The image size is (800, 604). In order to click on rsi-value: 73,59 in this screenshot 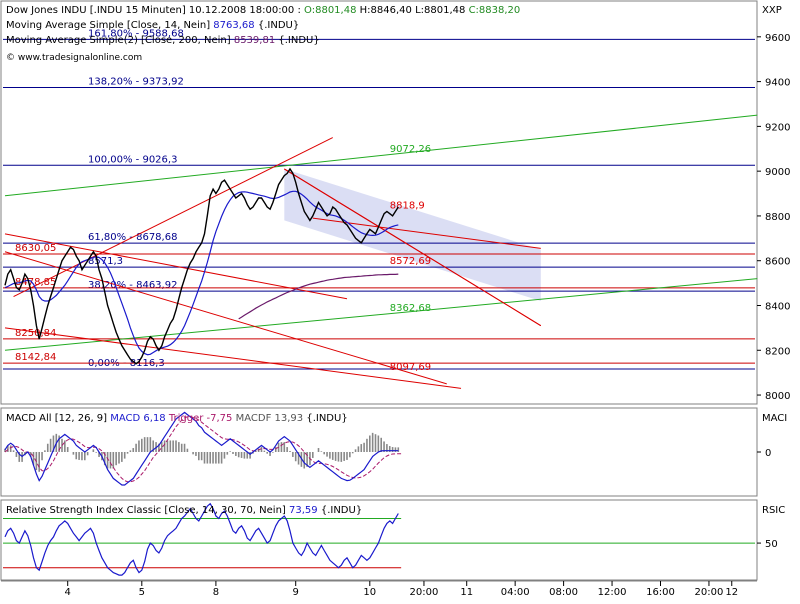, I will do `click(303, 510)`.